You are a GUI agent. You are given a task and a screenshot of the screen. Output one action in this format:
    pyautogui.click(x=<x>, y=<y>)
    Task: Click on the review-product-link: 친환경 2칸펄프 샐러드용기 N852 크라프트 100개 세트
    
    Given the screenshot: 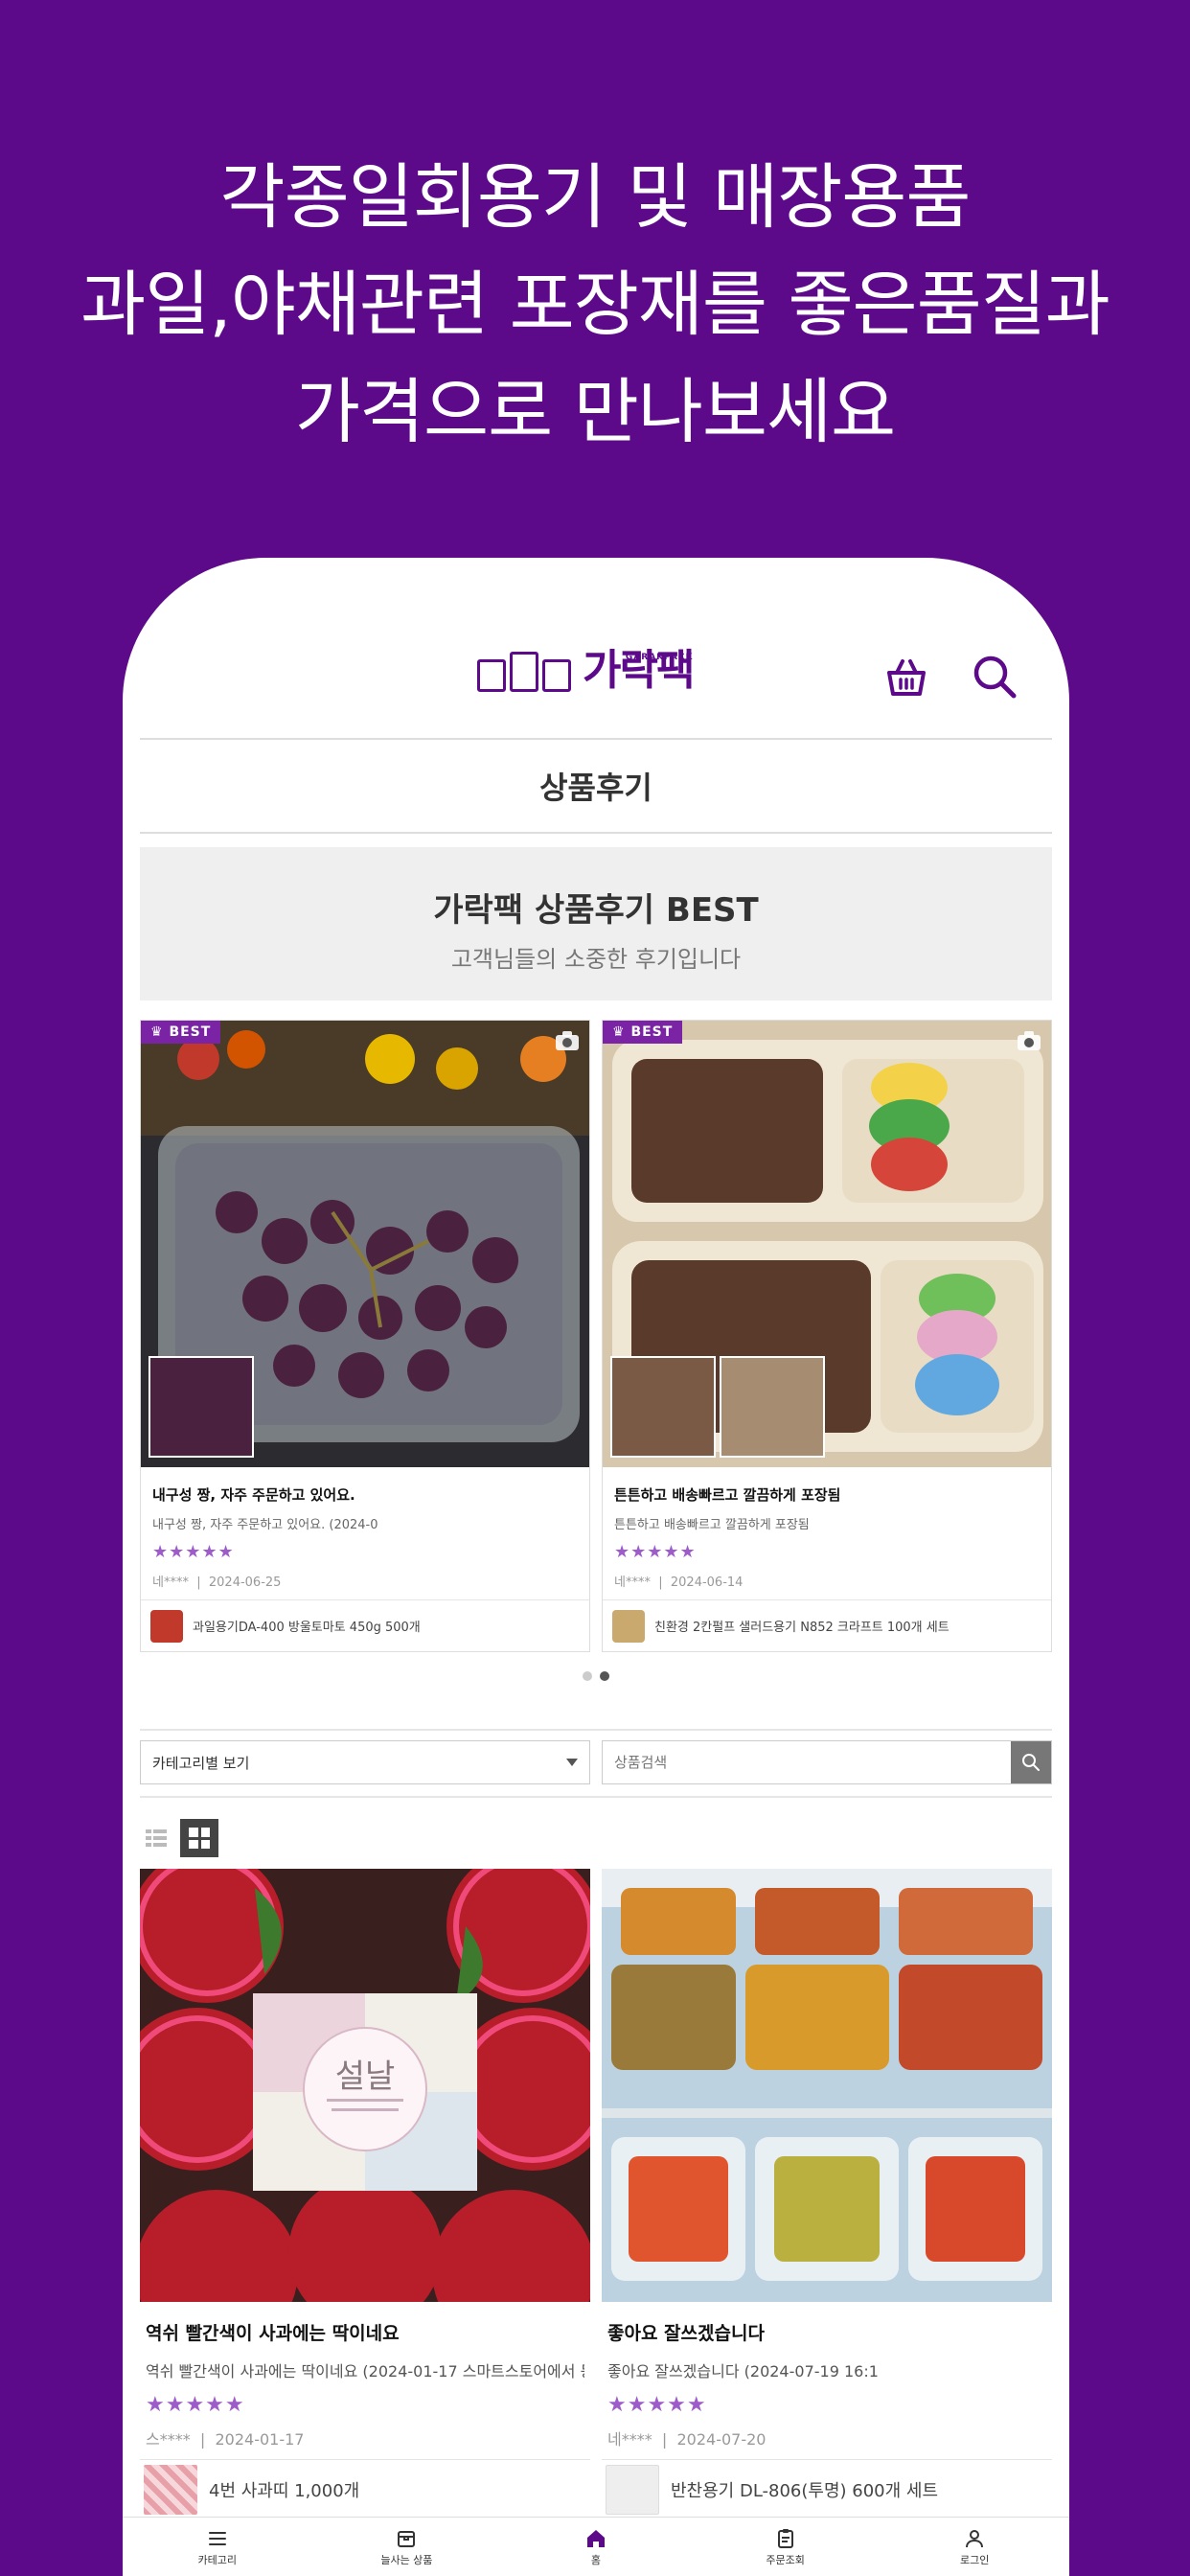 What is the action you would take?
    pyautogui.click(x=827, y=1625)
    